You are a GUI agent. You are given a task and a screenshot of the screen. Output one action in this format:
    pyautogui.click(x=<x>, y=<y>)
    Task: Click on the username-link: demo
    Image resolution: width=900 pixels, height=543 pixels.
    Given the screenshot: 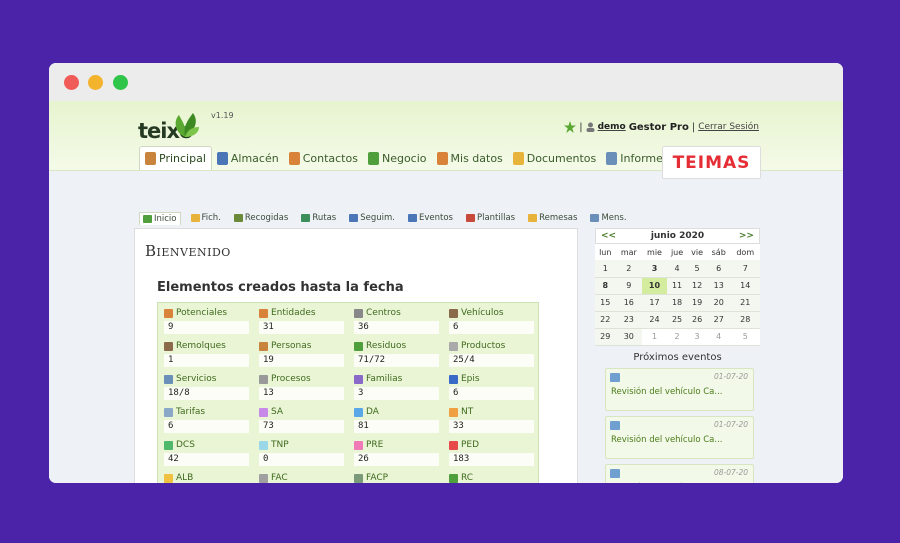 What is the action you would take?
    pyautogui.click(x=612, y=127)
    